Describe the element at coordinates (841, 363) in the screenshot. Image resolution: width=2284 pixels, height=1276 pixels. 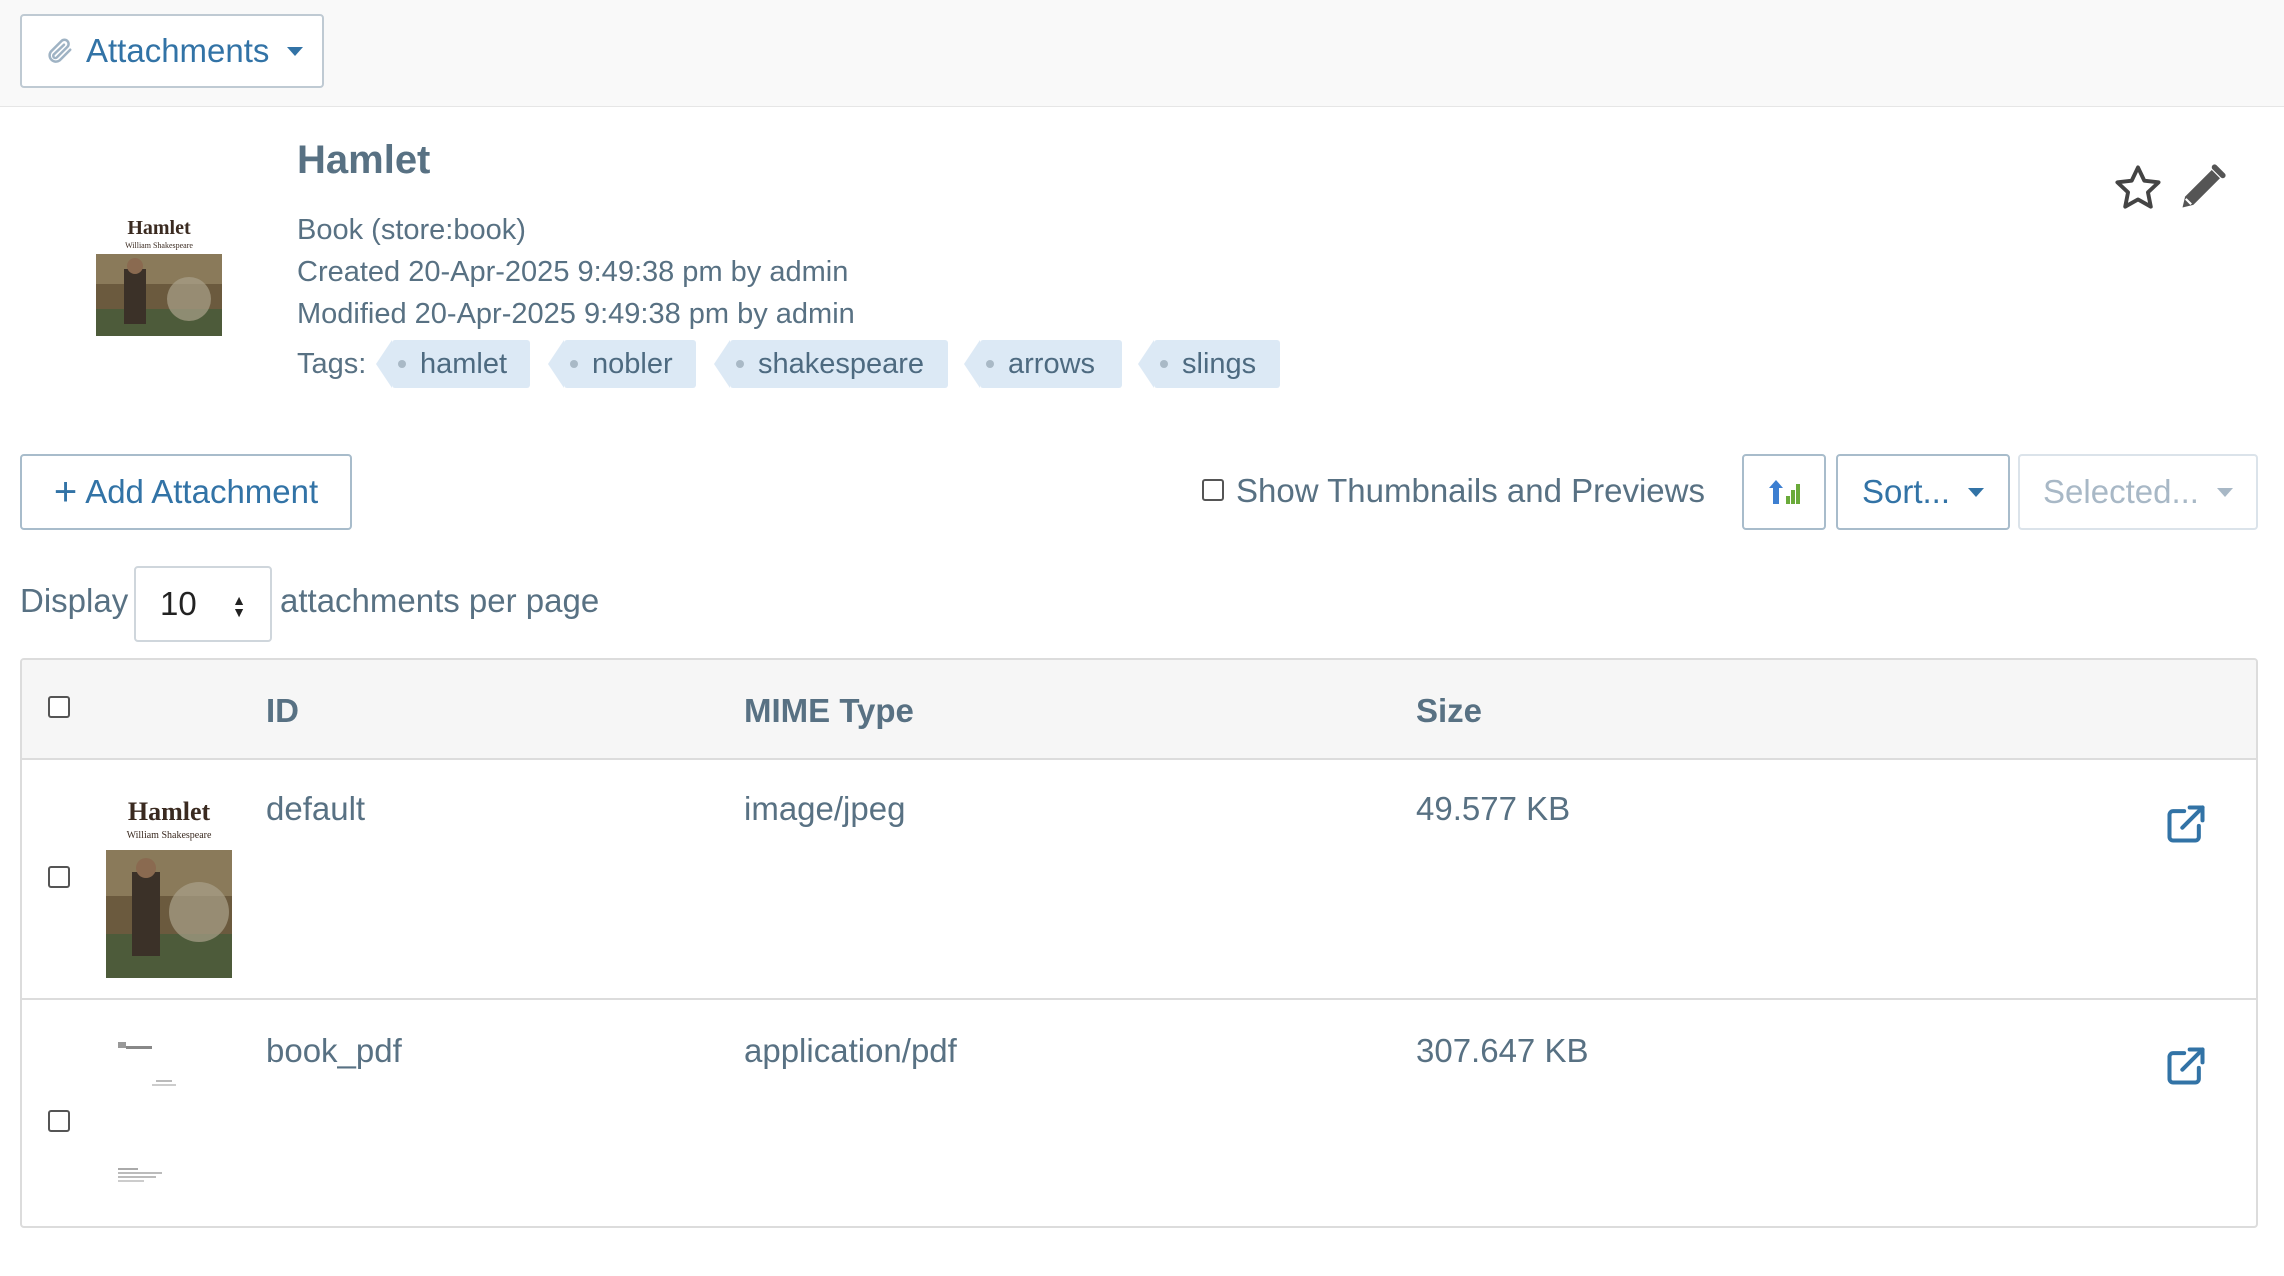
I see `tag-label: shakespeare` at that location.